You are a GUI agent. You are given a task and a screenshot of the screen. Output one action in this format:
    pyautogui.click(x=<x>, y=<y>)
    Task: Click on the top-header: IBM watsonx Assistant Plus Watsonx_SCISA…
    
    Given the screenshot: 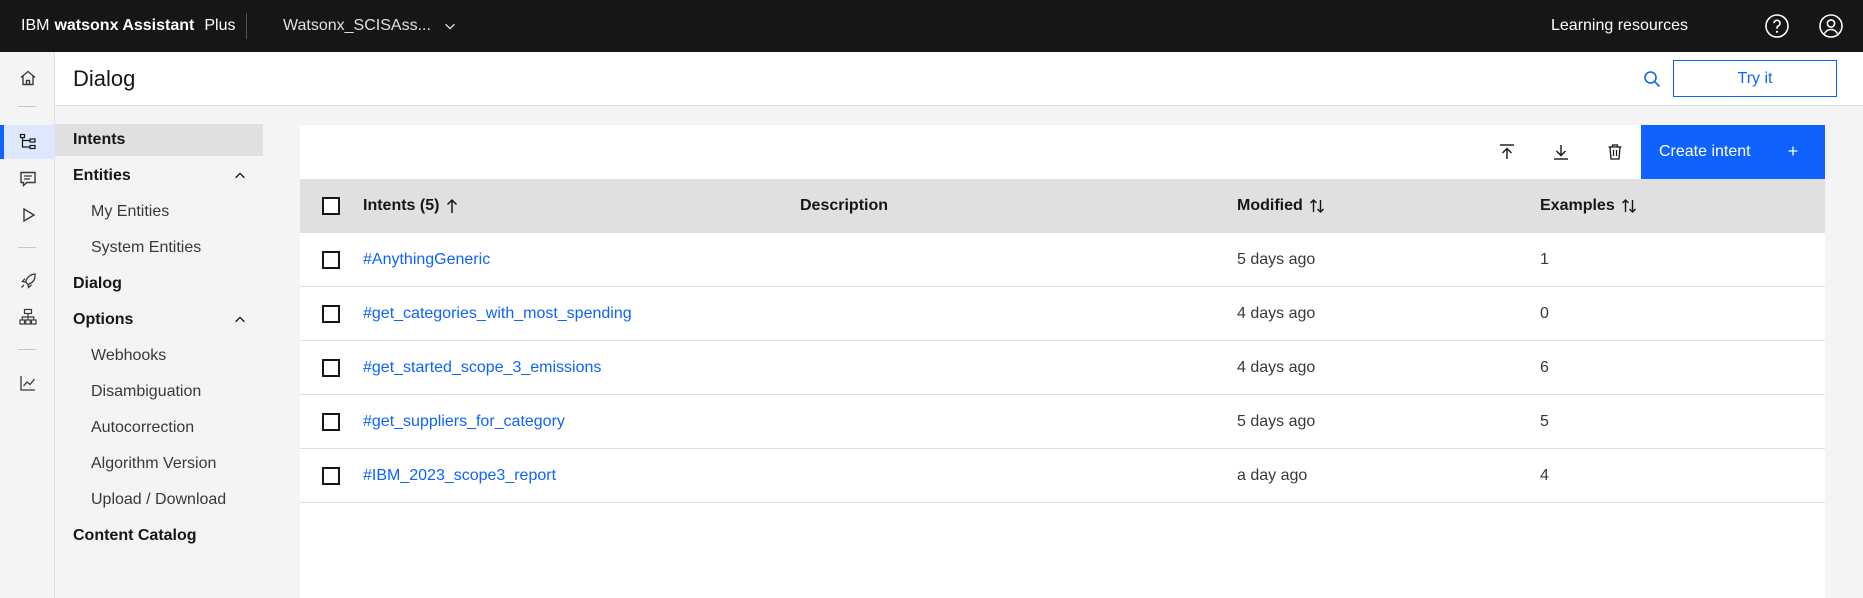 What is the action you would take?
    pyautogui.click(x=931, y=26)
    